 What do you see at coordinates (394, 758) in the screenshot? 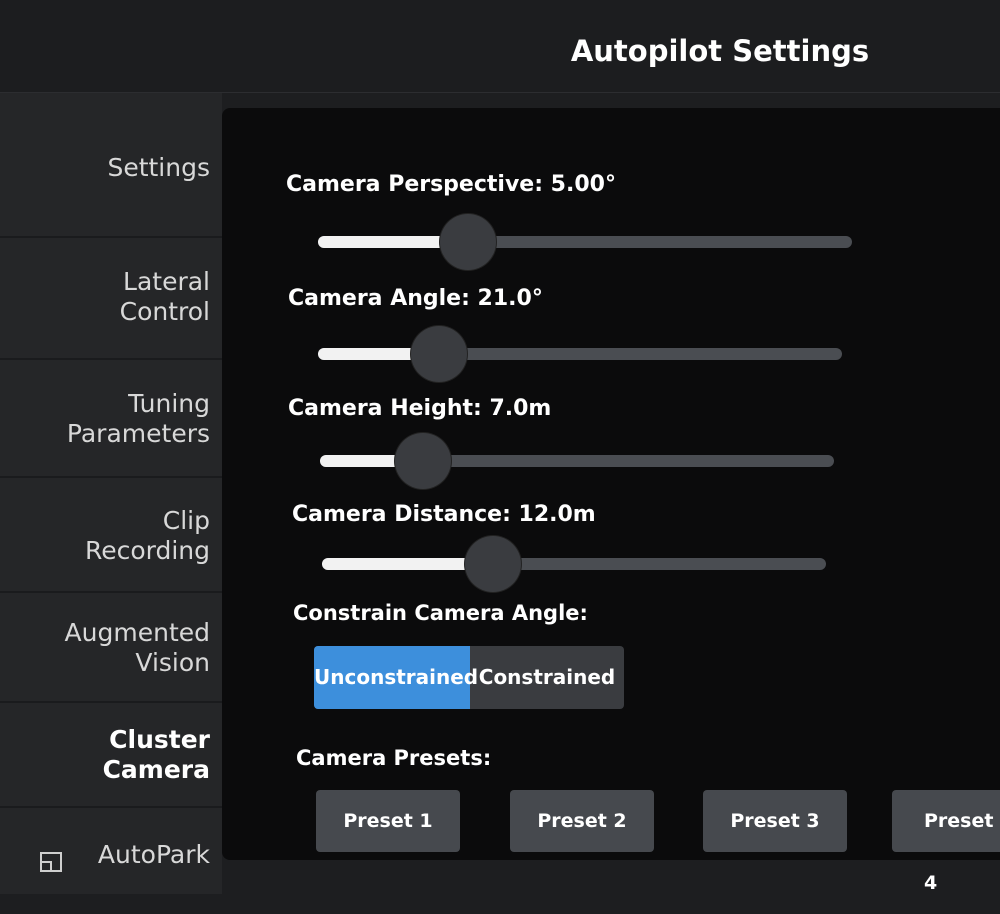
I see `camera-presets-label: Camera Presets:` at bounding box center [394, 758].